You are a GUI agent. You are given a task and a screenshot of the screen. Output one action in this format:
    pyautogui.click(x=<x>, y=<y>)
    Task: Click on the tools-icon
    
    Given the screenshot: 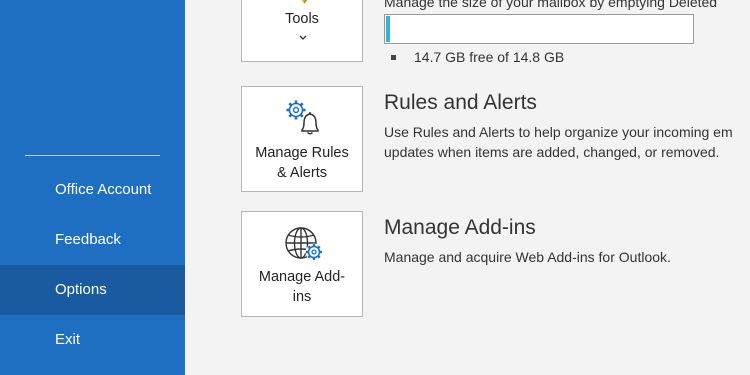 What is the action you would take?
    pyautogui.click(x=304, y=2)
    